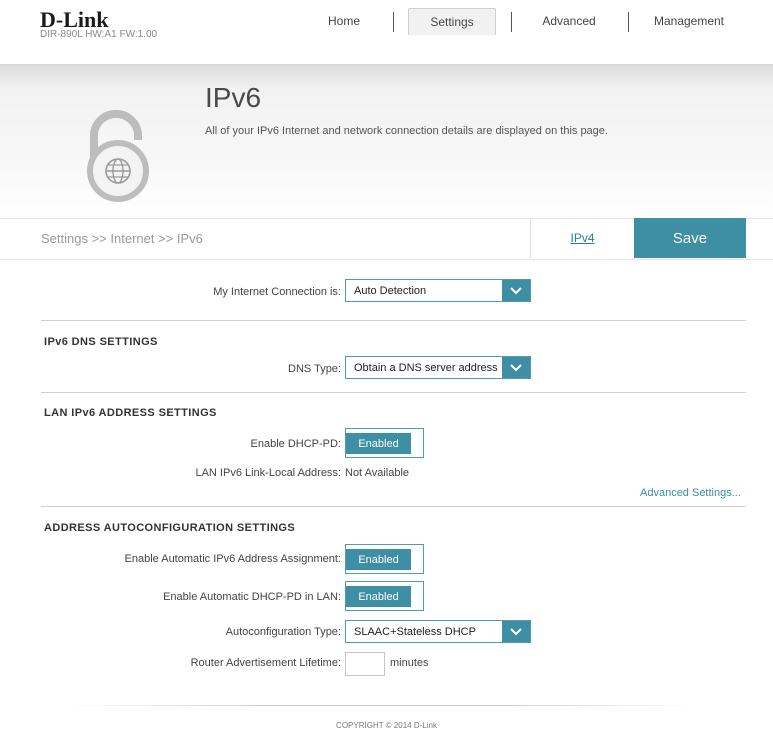 The height and width of the screenshot is (732, 773). Describe the element at coordinates (122, 238) in the screenshot. I see `breadcrumb: Settings >> Internet >> IPv6` at that location.